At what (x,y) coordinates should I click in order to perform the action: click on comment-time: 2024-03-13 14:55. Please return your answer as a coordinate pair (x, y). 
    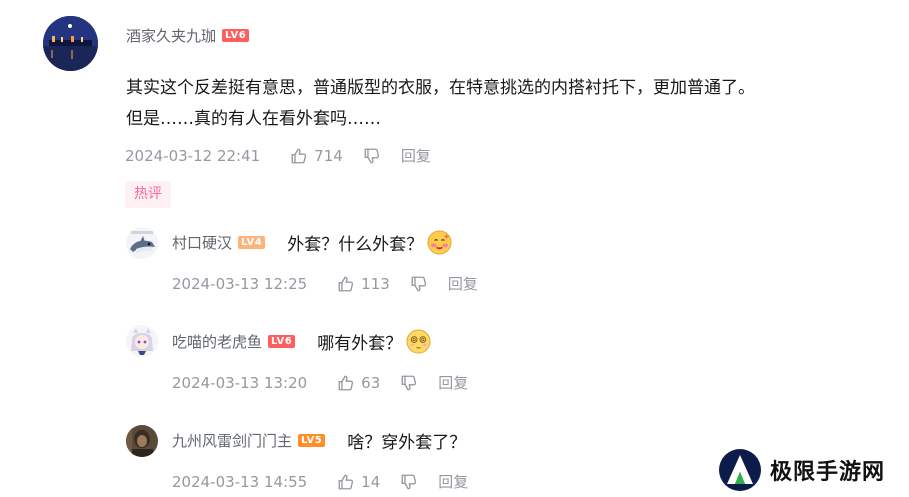
    Looking at the image, I should click on (240, 481).